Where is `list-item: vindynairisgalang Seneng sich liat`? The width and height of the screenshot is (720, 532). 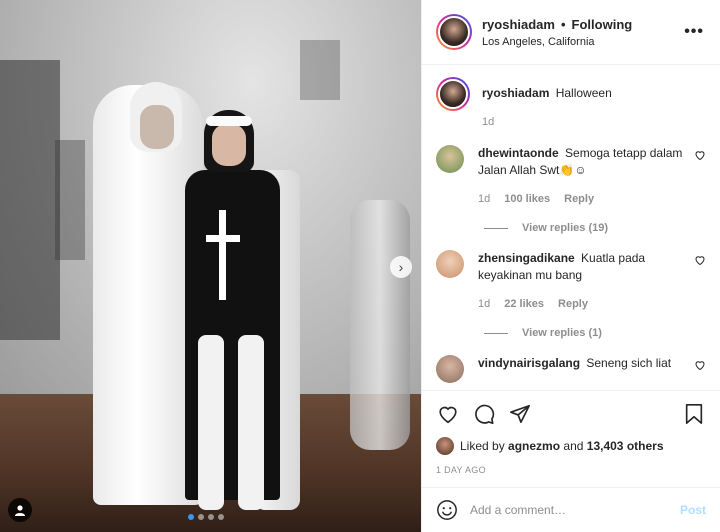 list-item: vindynairisgalang Seneng sich liat is located at coordinates (571, 369).